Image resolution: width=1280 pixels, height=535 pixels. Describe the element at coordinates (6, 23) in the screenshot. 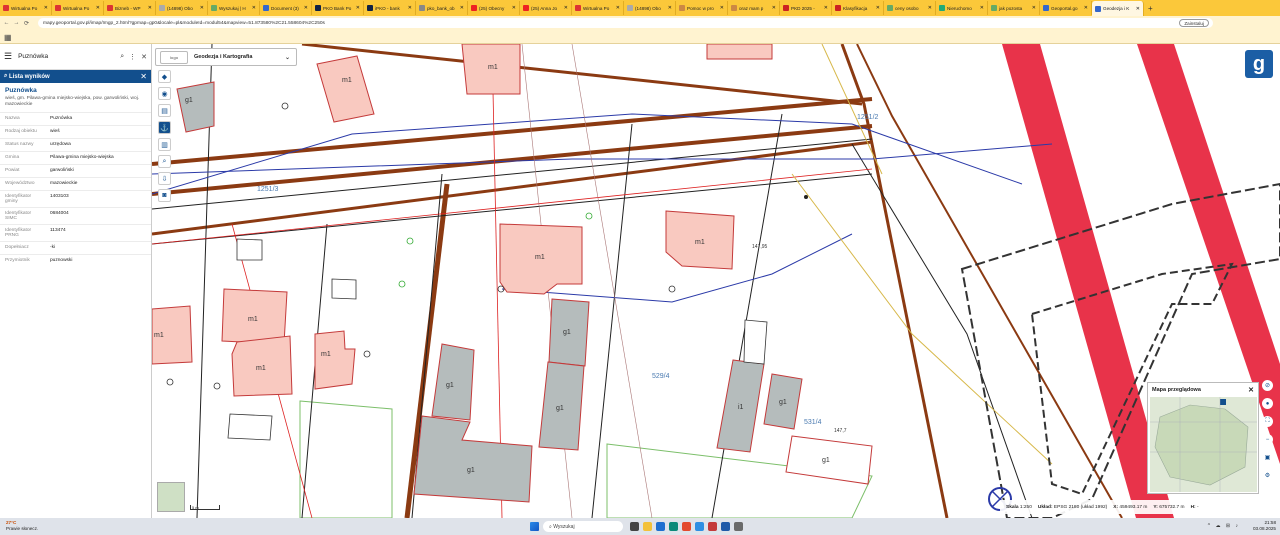

I see `back-icon: ←` at that location.